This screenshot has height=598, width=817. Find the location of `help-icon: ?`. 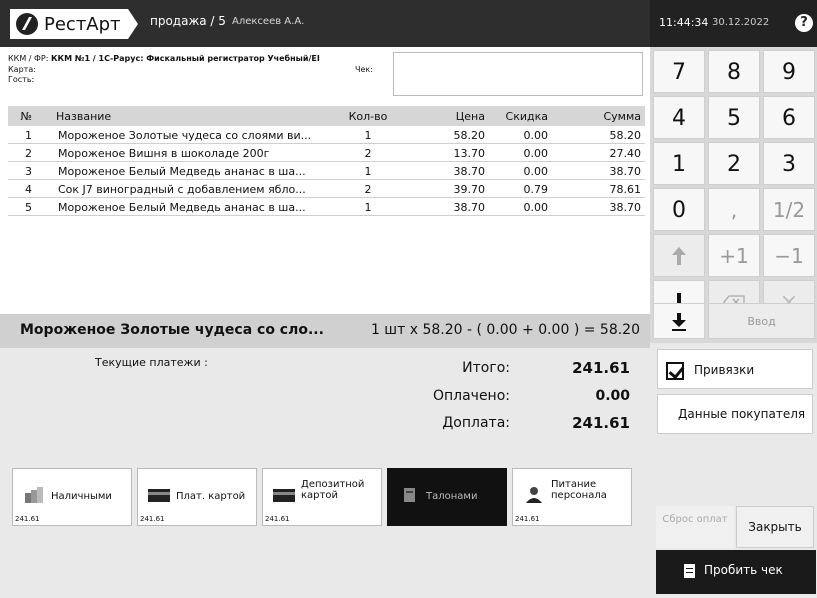

help-icon: ? is located at coordinates (804, 23).